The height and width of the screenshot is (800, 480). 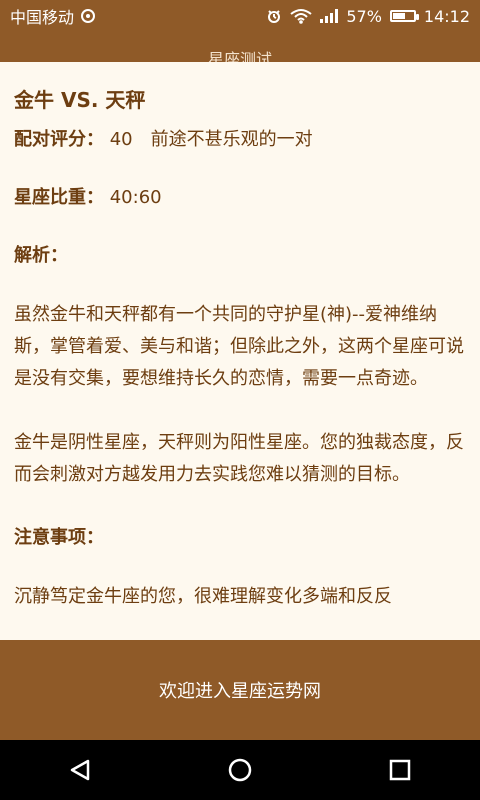 I want to click on scroll-fade, so click(x=240, y=634).